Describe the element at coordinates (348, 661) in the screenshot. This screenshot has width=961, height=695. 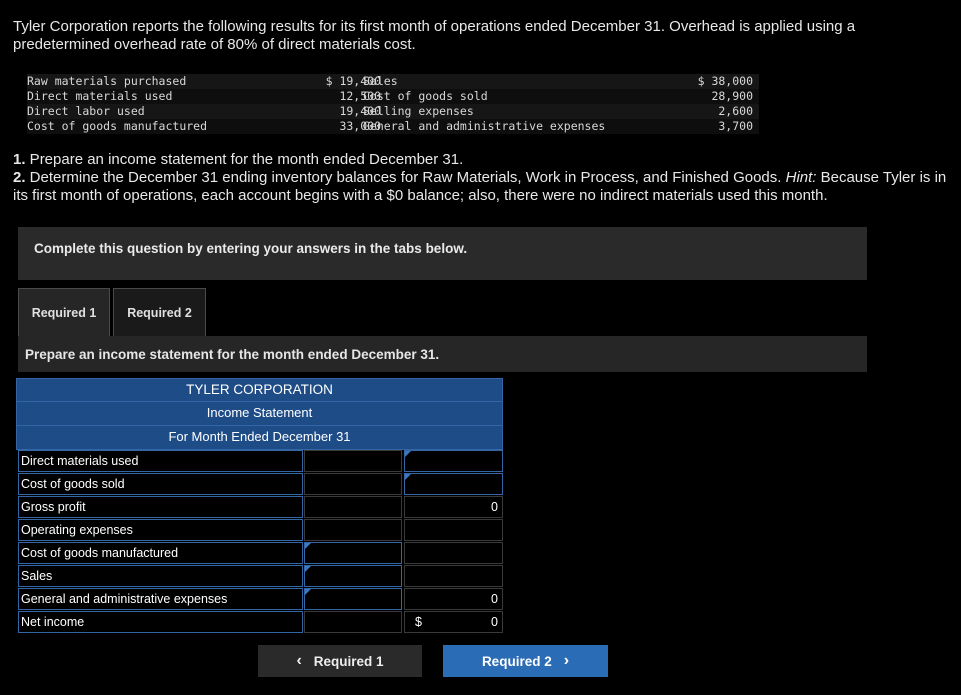
I see `prev-button-label: Required 1` at that location.